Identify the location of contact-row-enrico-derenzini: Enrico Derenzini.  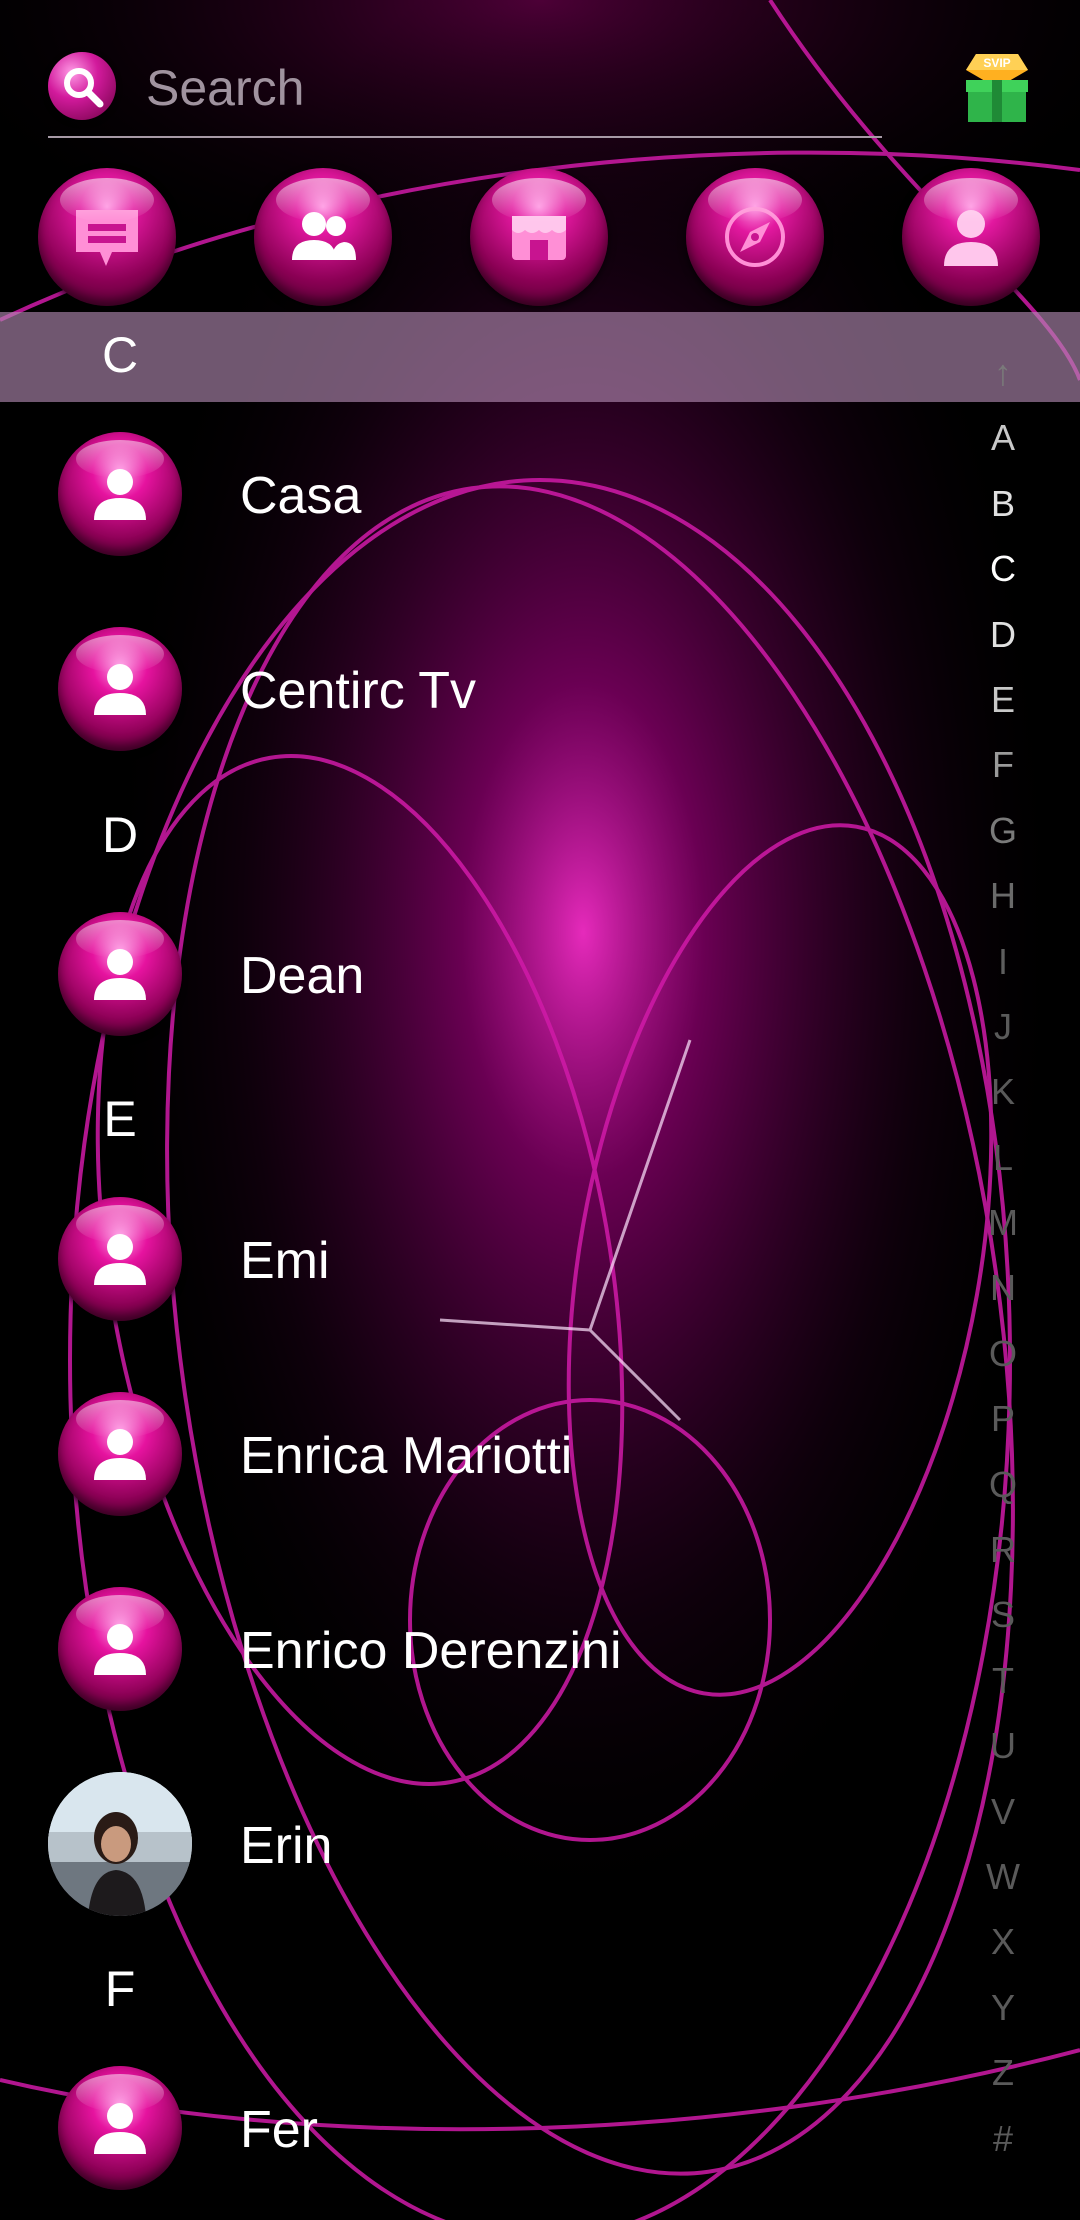
(480, 1651).